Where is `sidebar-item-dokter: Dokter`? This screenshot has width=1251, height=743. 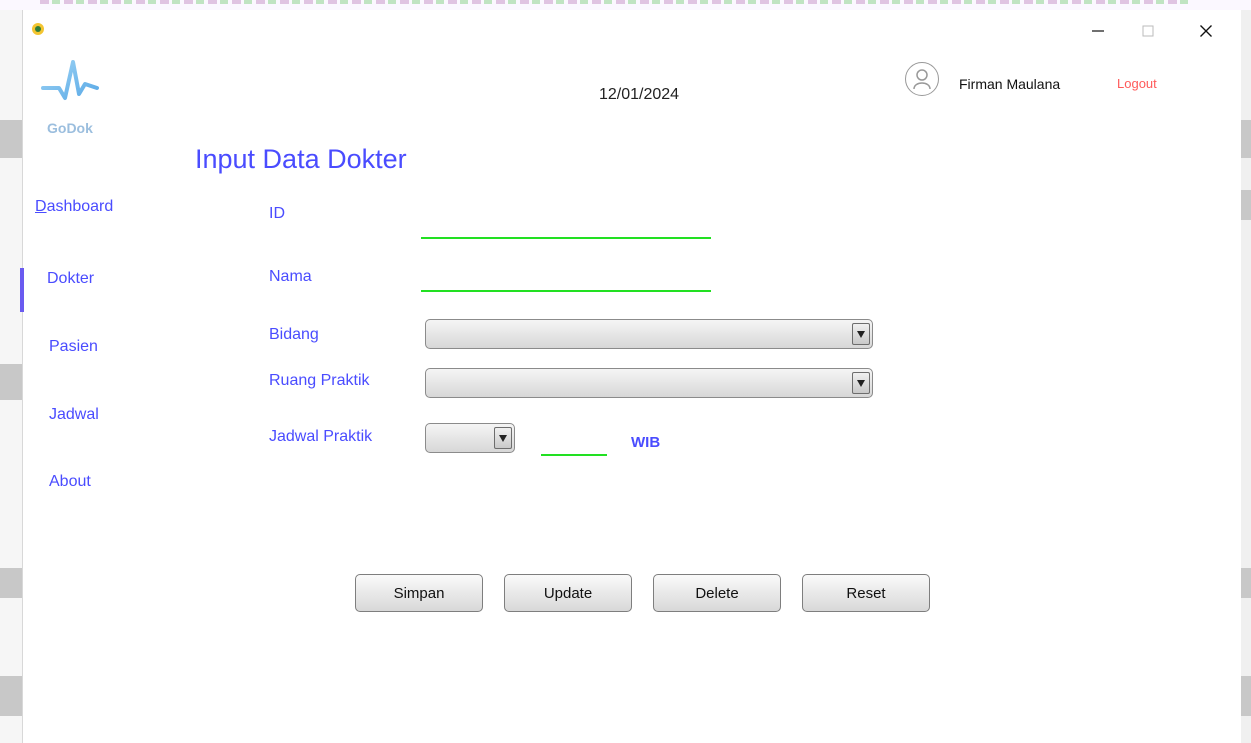 sidebar-item-dokter: Dokter is located at coordinates (70, 279).